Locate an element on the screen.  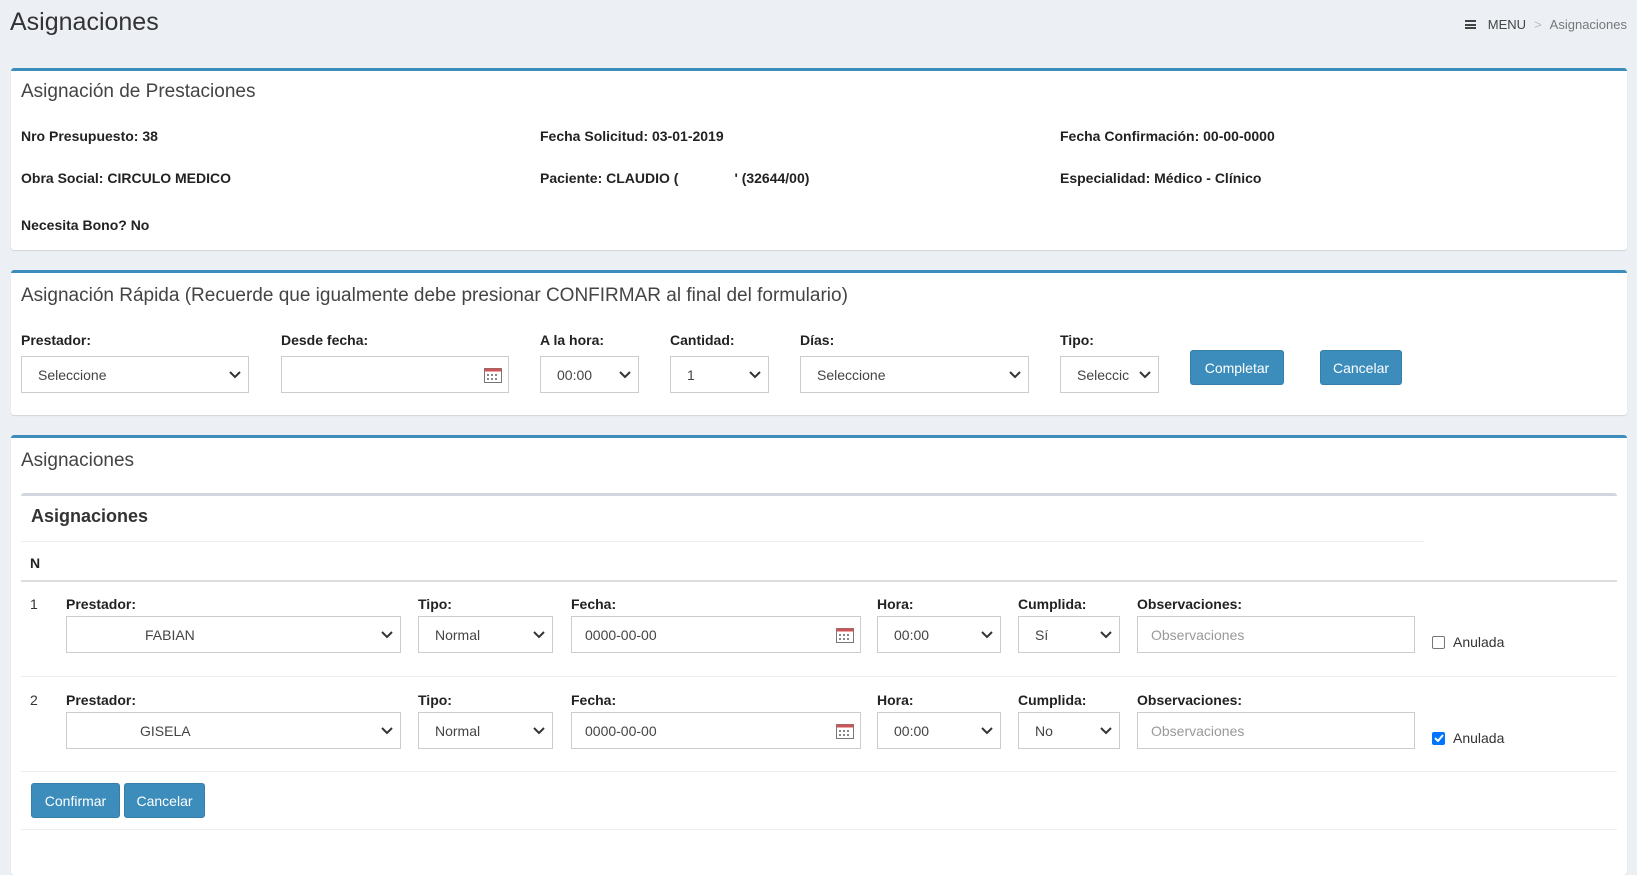
row-number: 2 is located at coordinates (34, 700).